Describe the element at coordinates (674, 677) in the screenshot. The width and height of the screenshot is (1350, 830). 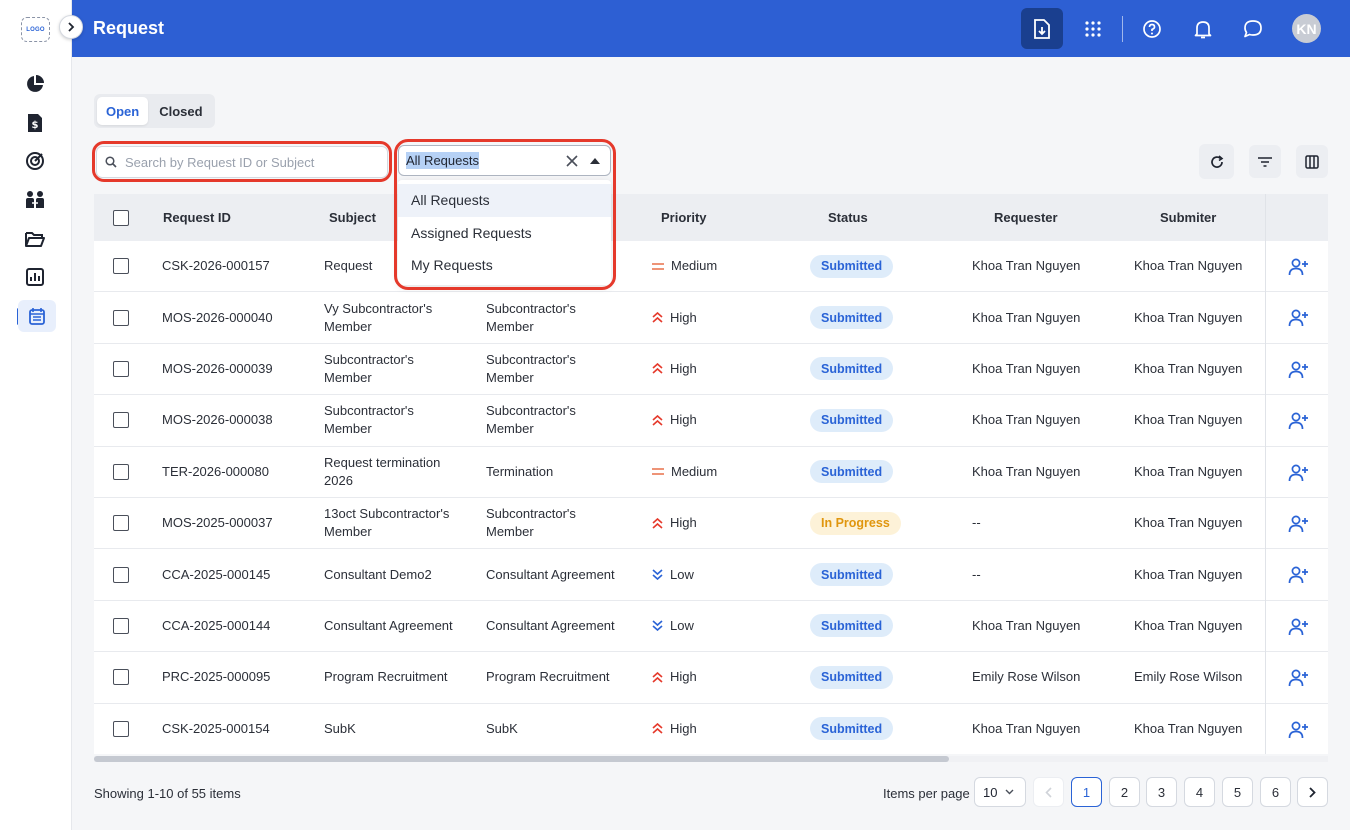
I see `priority-cell: High` at that location.